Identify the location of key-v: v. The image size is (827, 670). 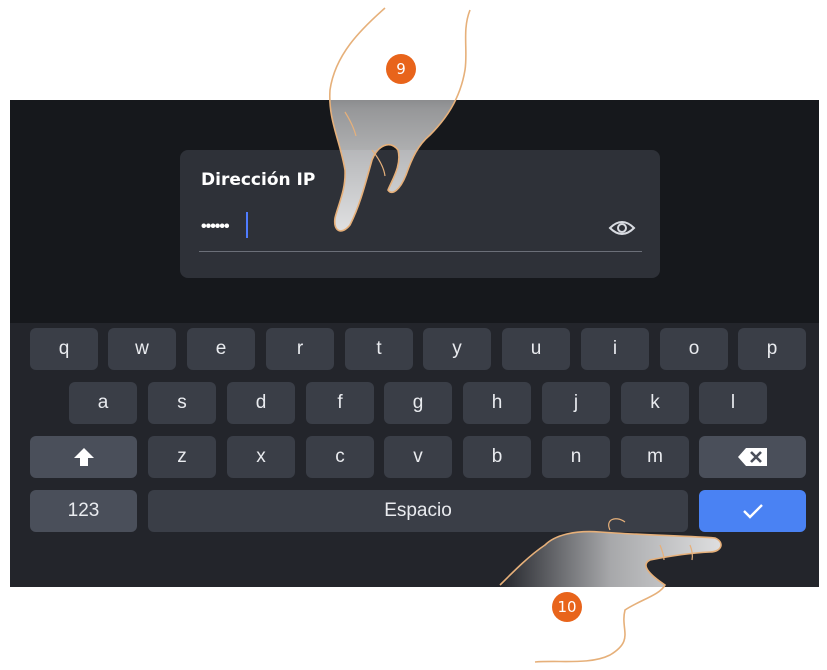
(418, 457).